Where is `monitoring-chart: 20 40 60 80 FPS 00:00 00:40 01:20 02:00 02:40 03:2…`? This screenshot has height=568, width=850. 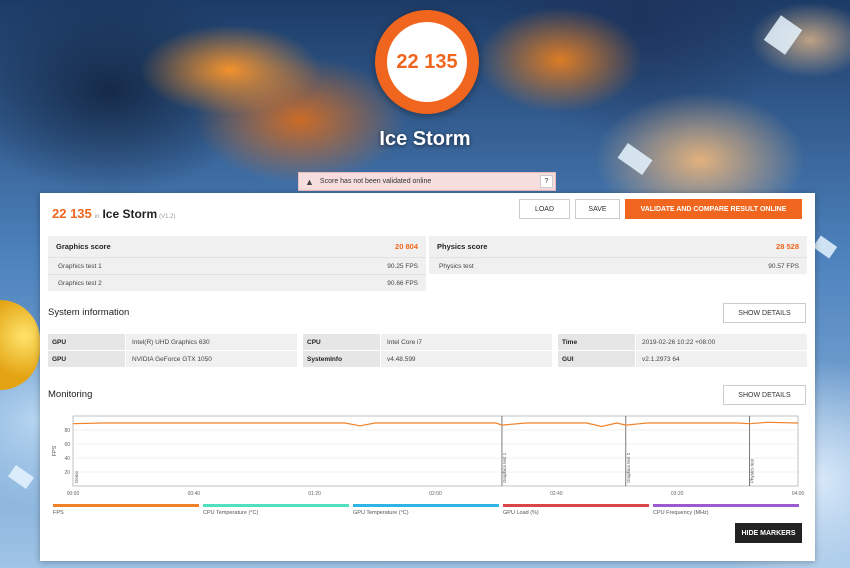
monitoring-chart: 20 40 60 80 FPS 00:00 00:40 01:20 02:00 02:40 03:2… is located at coordinates (428, 456).